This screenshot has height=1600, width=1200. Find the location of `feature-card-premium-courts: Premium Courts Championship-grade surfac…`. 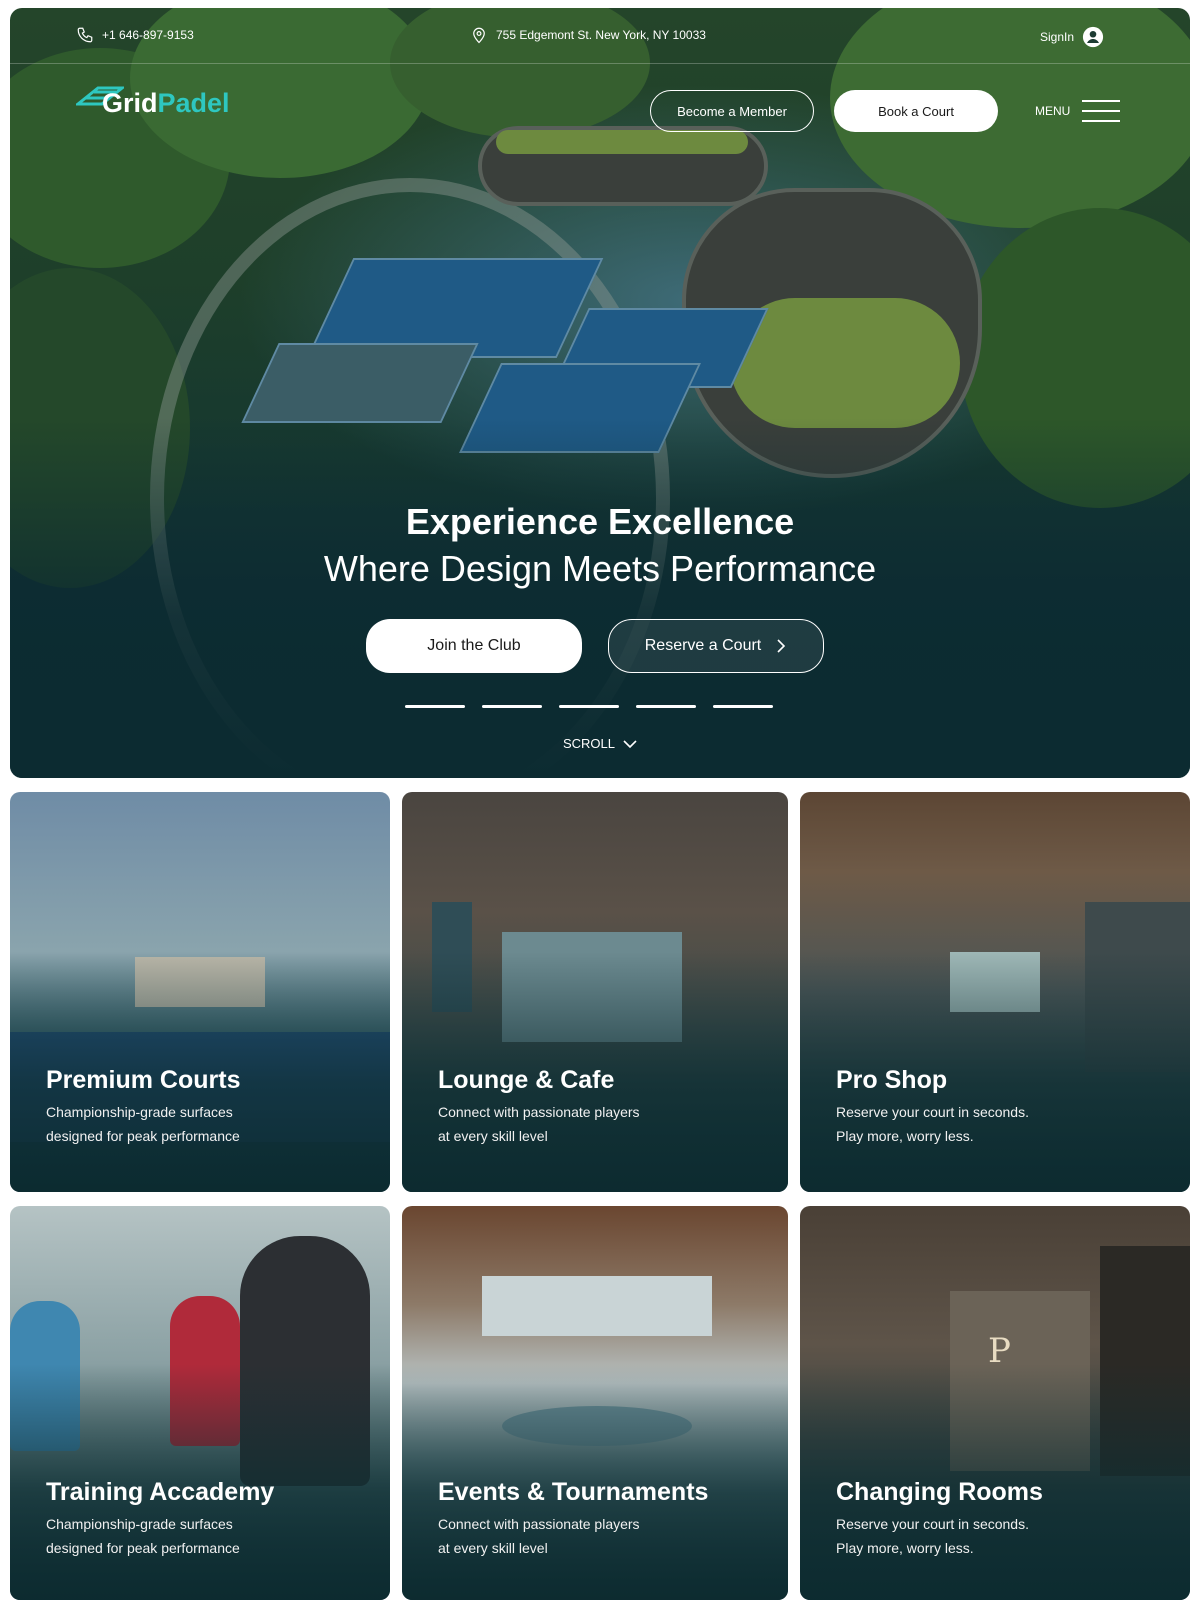

feature-card-premium-courts: Premium Courts Championship-grade surfac… is located at coordinates (200, 992).